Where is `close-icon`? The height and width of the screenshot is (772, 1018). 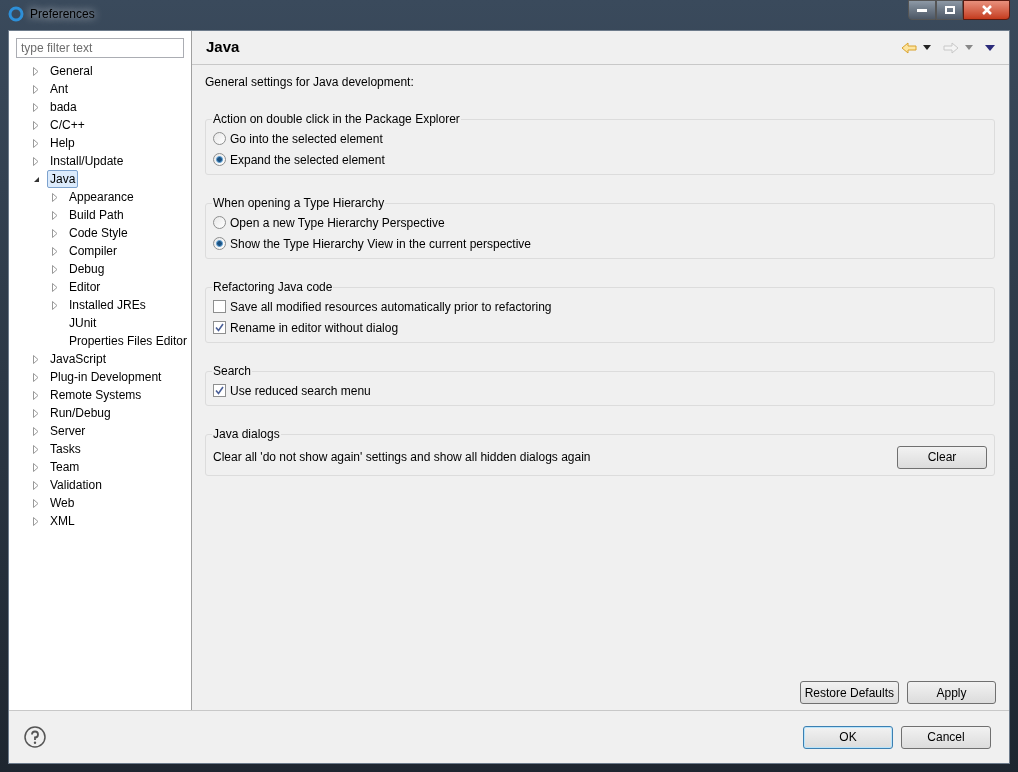
close-icon is located at coordinates (986, 10).